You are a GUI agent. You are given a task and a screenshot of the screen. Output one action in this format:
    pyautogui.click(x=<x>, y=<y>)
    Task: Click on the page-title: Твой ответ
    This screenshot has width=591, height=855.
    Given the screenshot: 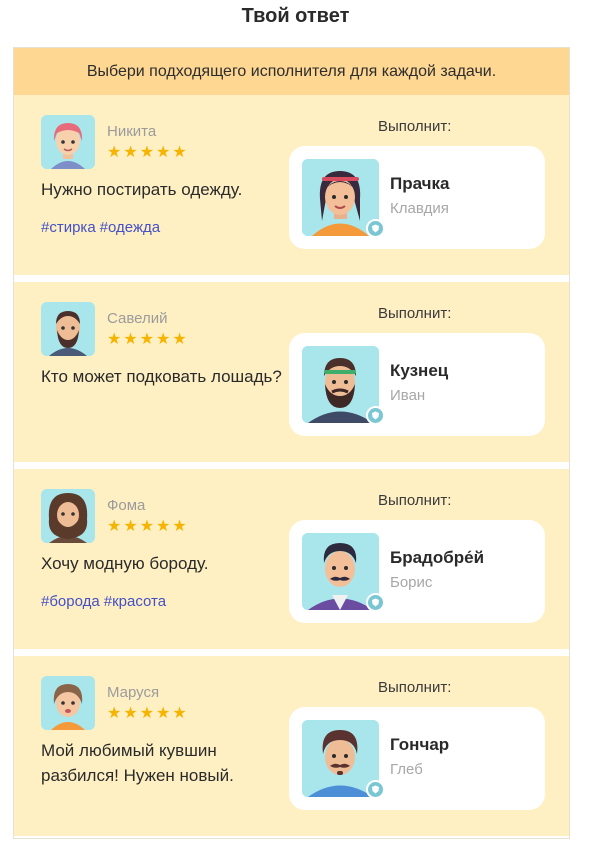 What is the action you would take?
    pyautogui.click(x=295, y=16)
    